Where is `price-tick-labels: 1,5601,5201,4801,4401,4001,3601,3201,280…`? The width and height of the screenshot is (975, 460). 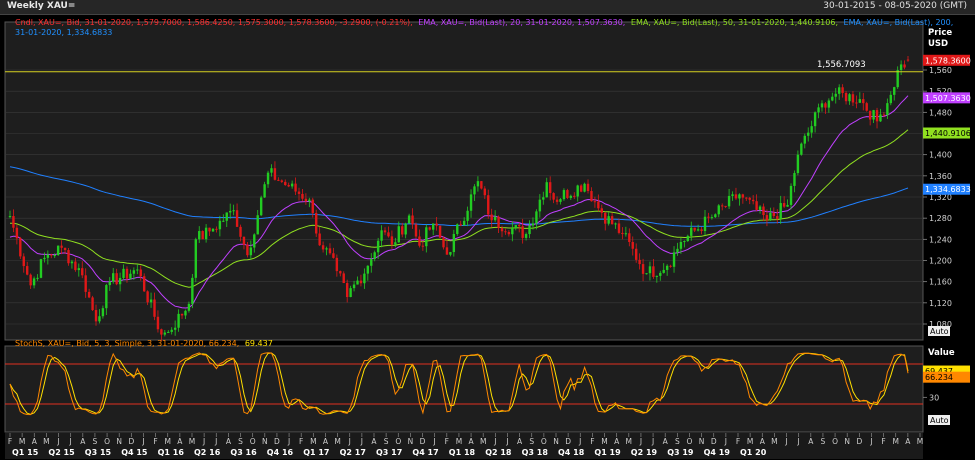
price-tick-labels: 1,5601,5201,4801,4401,4001,3601,3201,280… is located at coordinates (937, 197).